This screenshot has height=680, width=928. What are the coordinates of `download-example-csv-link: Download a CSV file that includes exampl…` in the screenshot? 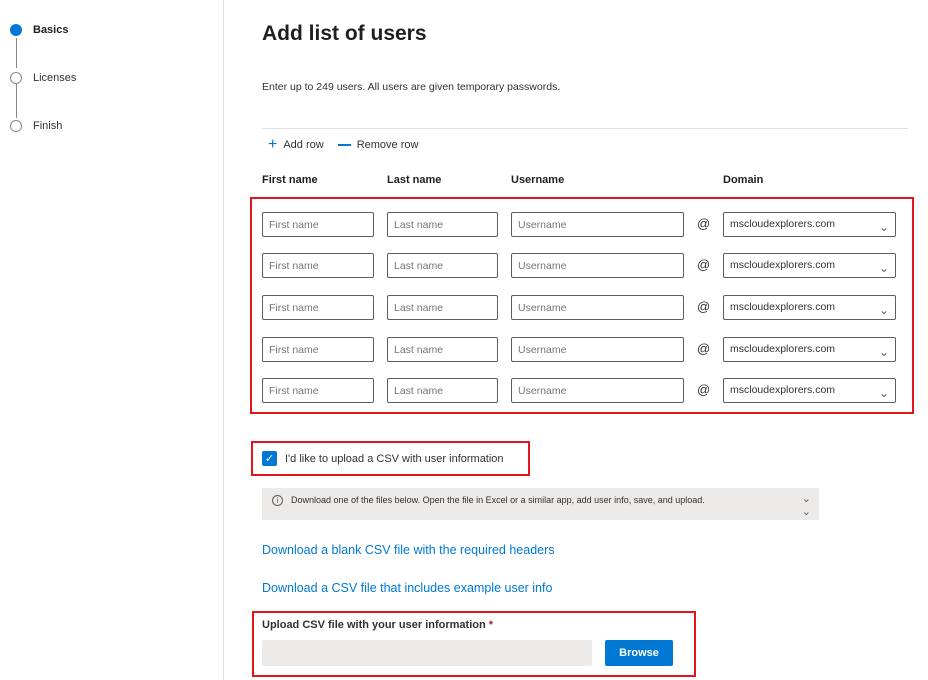 It's located at (407, 588).